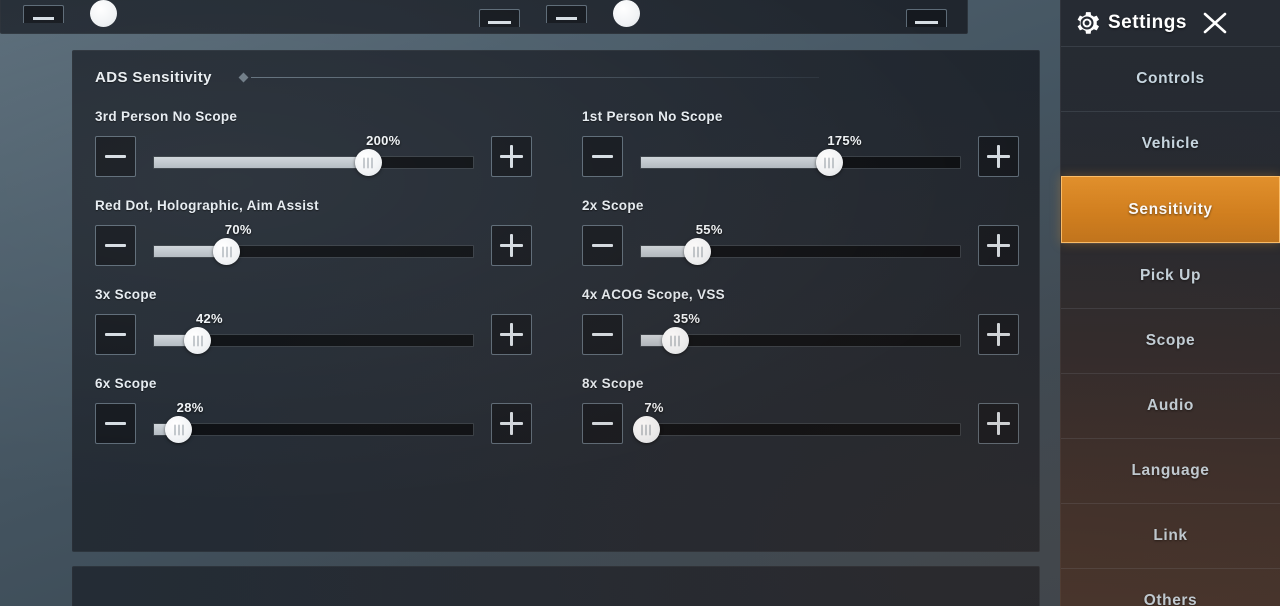 The height and width of the screenshot is (606, 1280). Describe the element at coordinates (687, 318) in the screenshot. I see `slider-value: 35%` at that location.